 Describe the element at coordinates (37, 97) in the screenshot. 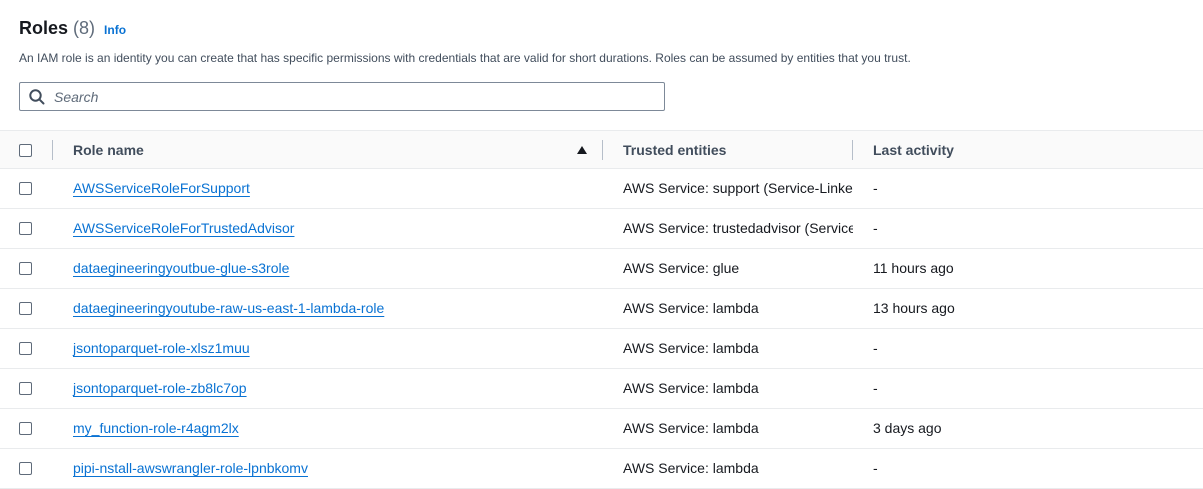

I see `search-icon` at that location.